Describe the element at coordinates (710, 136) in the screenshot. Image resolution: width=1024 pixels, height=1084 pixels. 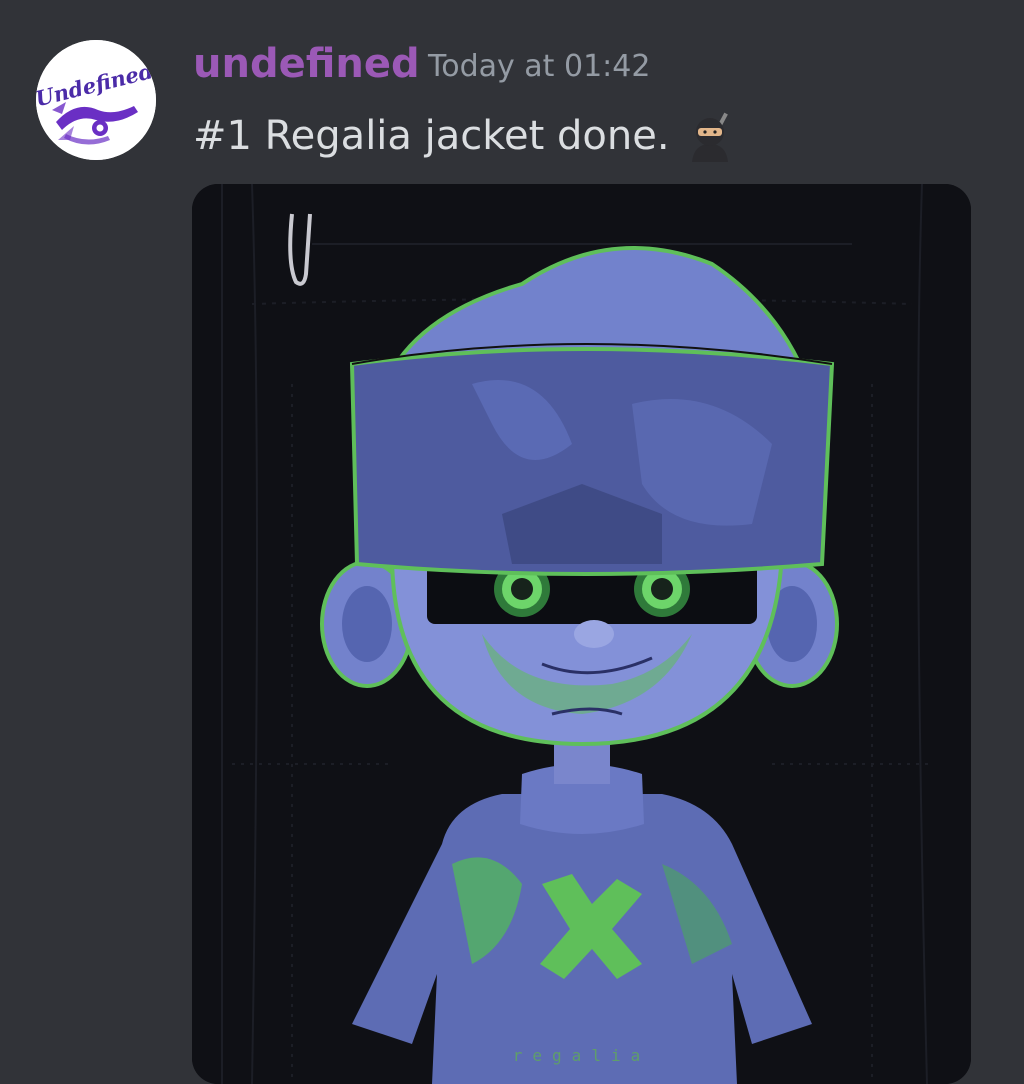
I see `ninja-icon` at that location.